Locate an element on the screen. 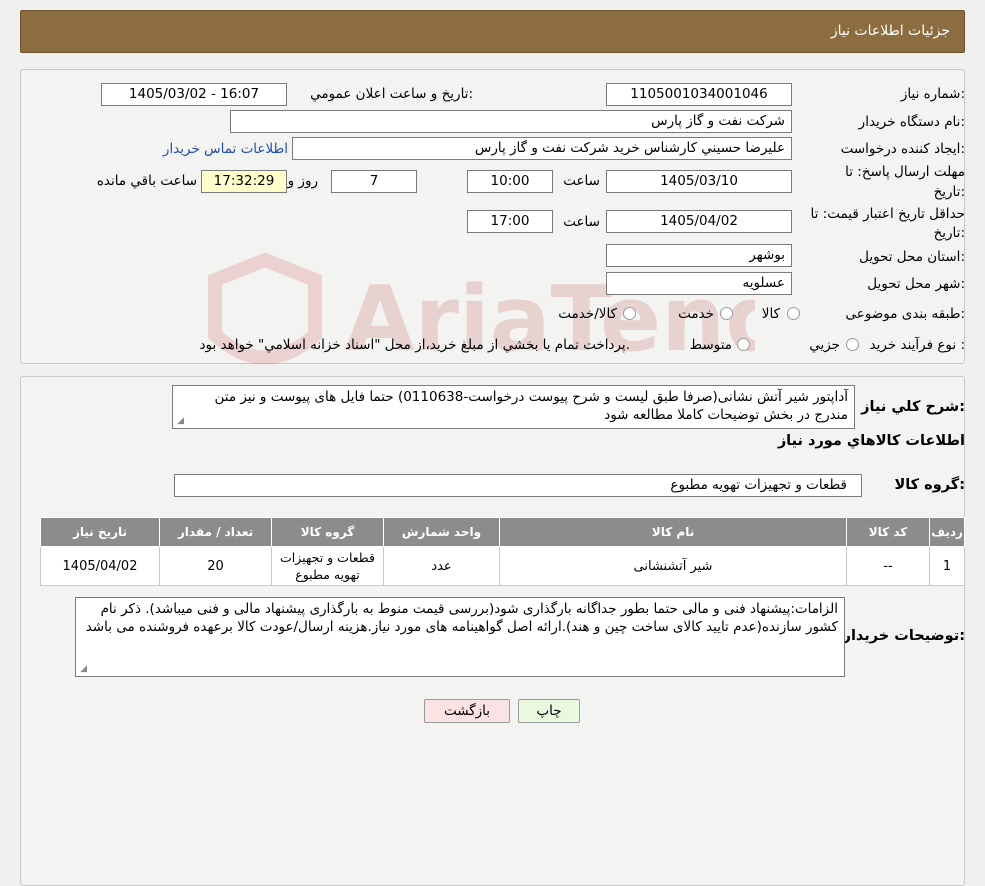 This screenshot has height=886, width=985. reply-time-field: 10:00 is located at coordinates (510, 181).